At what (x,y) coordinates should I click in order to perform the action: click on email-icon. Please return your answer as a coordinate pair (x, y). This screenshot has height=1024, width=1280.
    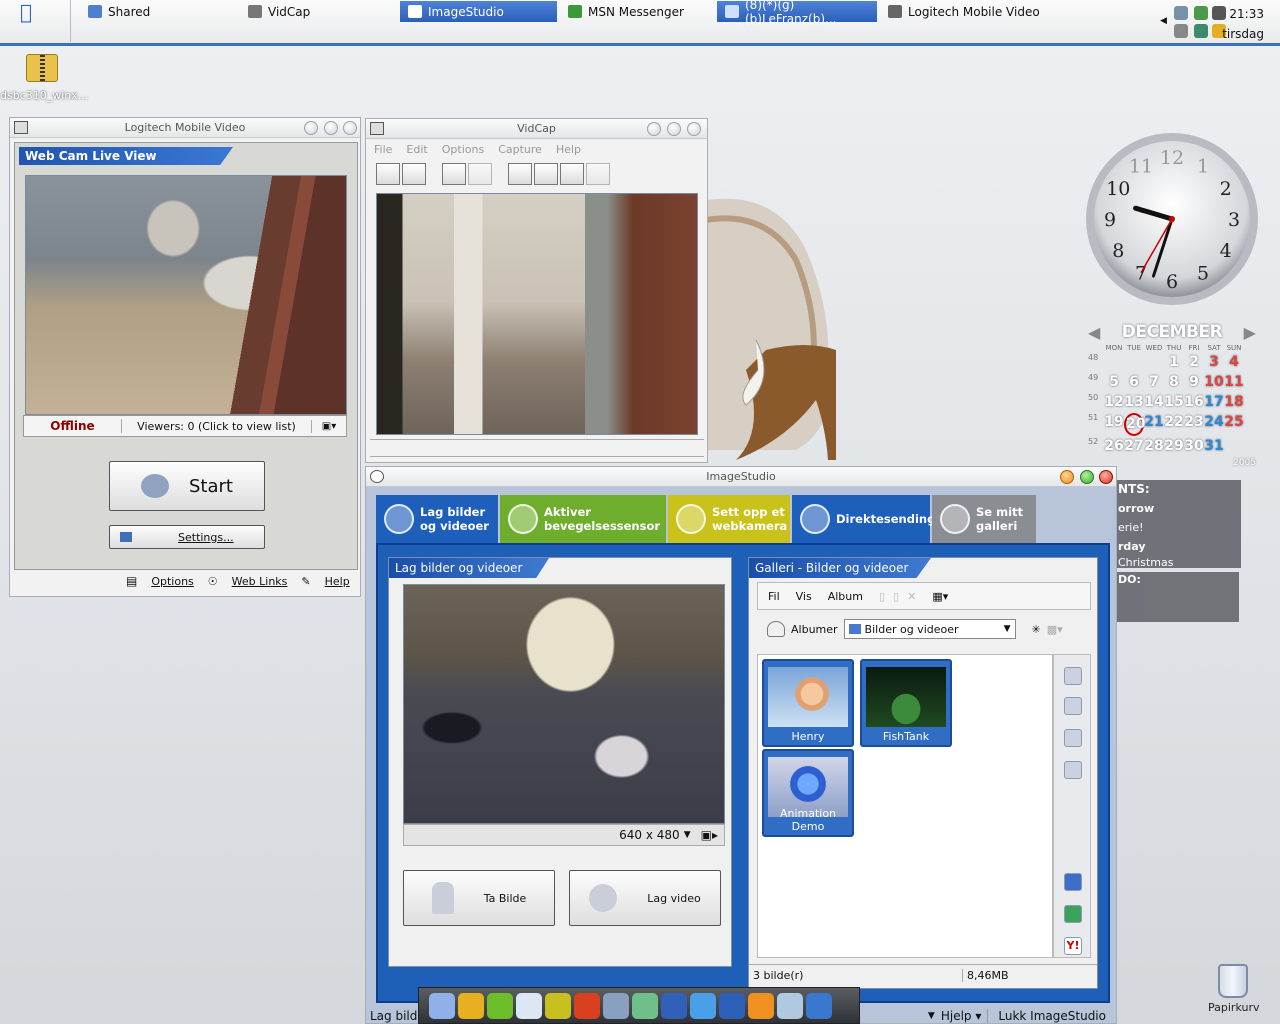
    Looking at the image, I should click on (1073, 706).